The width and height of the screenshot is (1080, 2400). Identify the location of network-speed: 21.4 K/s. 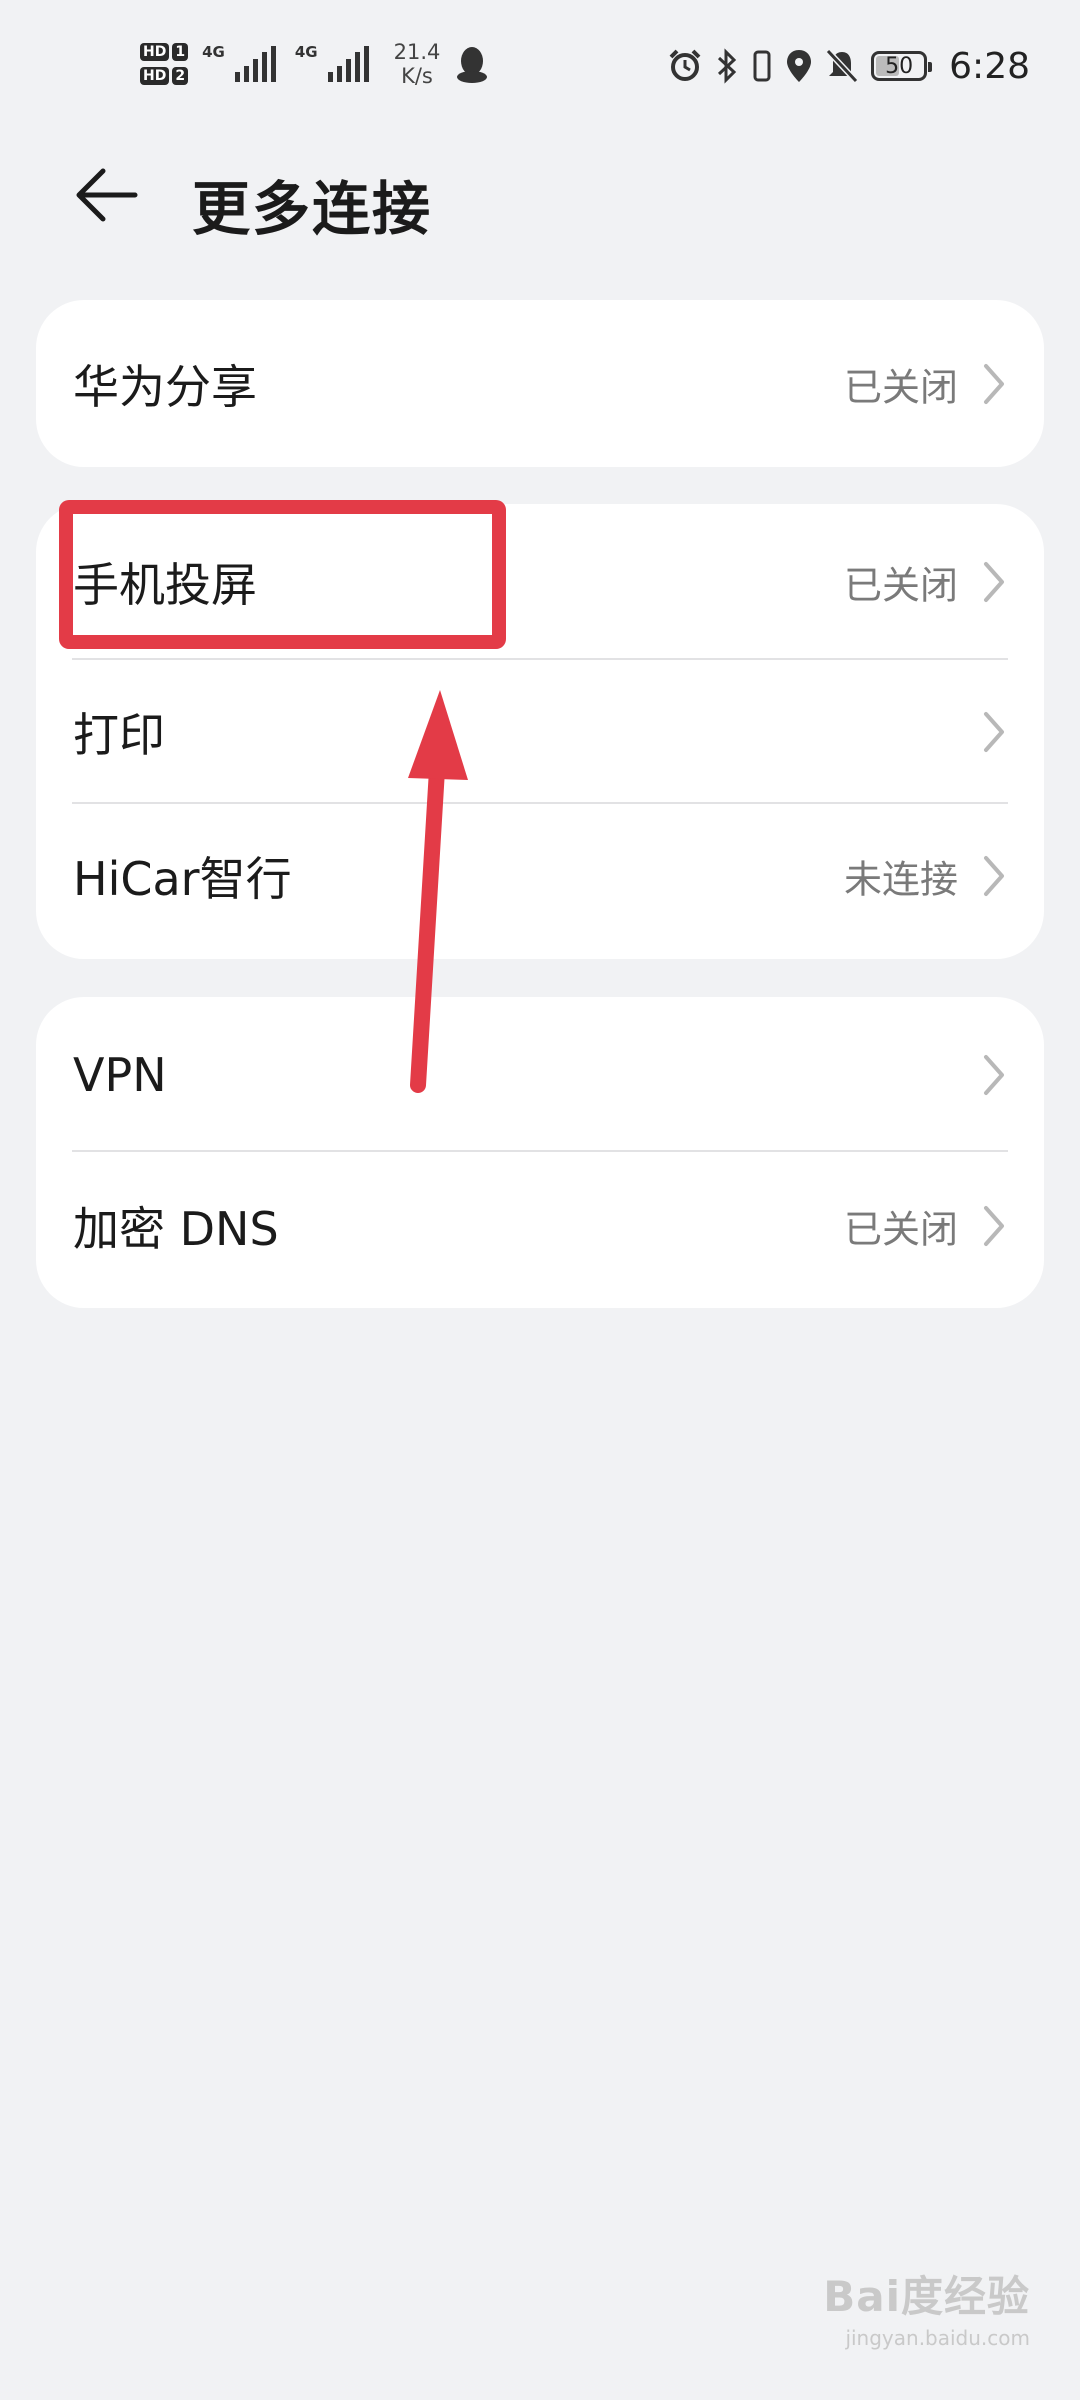
(417, 64).